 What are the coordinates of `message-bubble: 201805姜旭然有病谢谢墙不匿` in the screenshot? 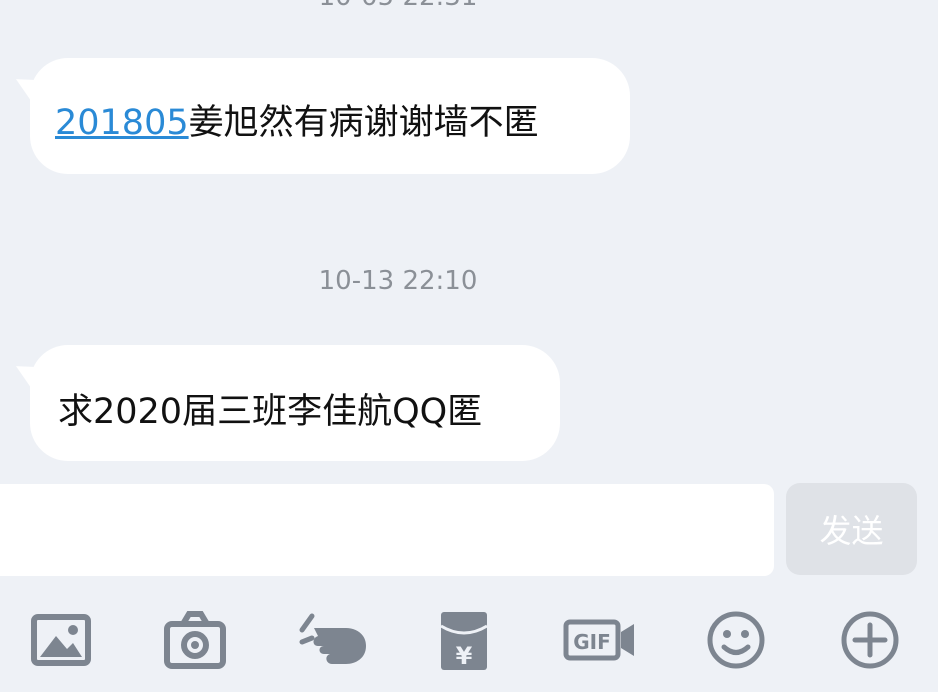 It's located at (330, 116).